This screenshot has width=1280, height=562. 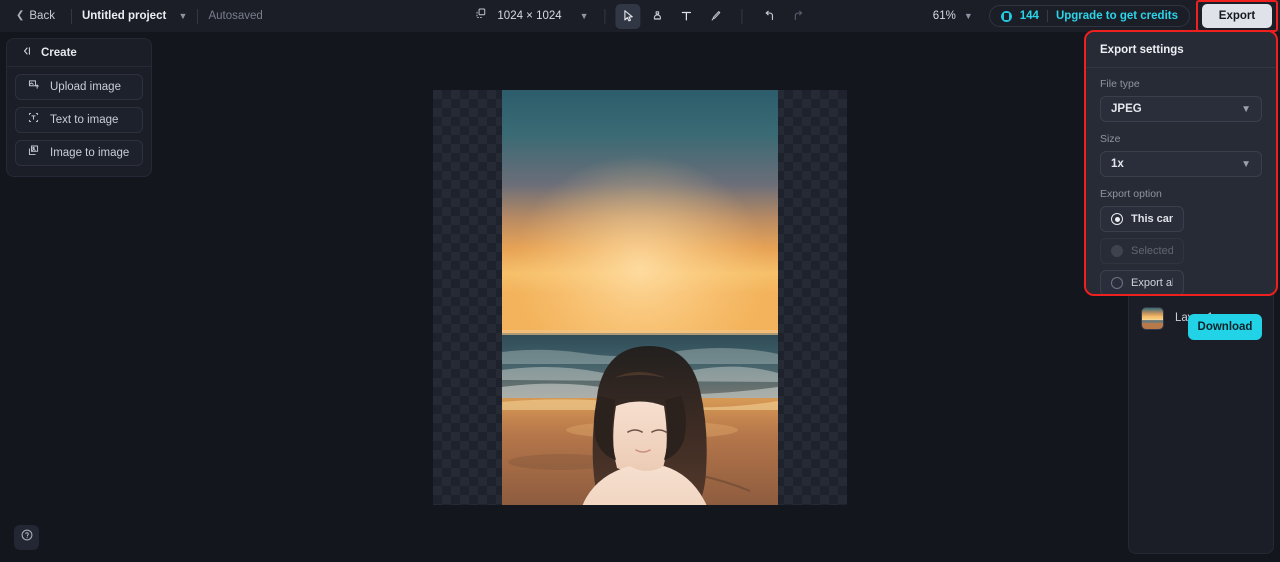 What do you see at coordinates (1029, 16) in the screenshot?
I see `credits-count-label: 144` at bounding box center [1029, 16].